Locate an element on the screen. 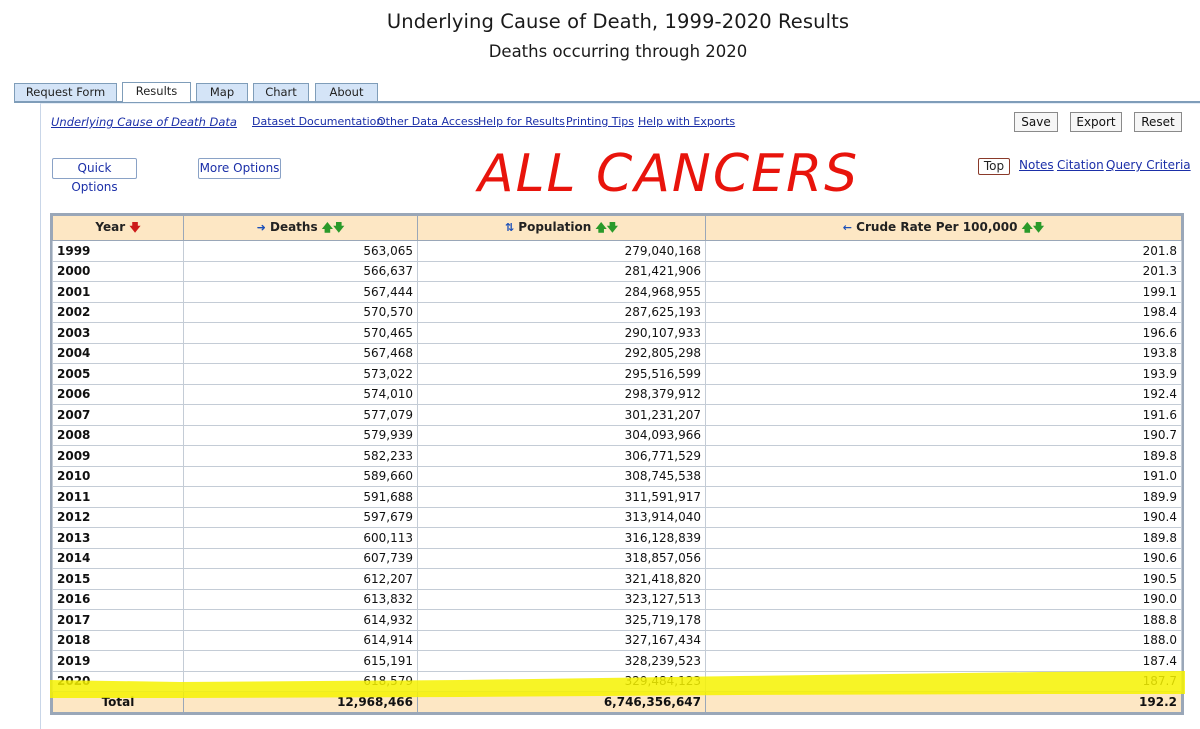 The height and width of the screenshot is (729, 1200). crude-rate-cell: 196.6 is located at coordinates (943, 333).